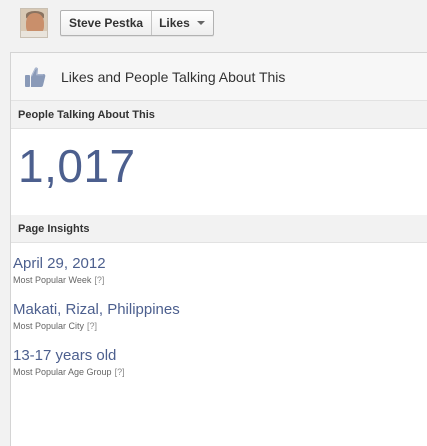 Image resolution: width=427 pixels, height=446 pixels. Describe the element at coordinates (52, 280) in the screenshot. I see `stat-label-text: Most Popular Week` at that location.